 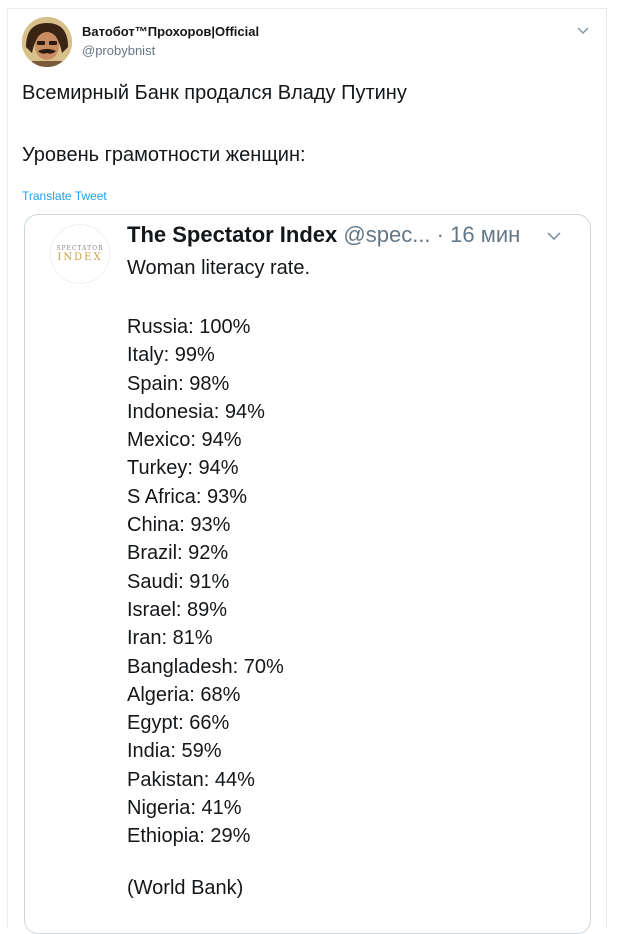 I want to click on author-handle: @probybnist, so click(x=118, y=50).